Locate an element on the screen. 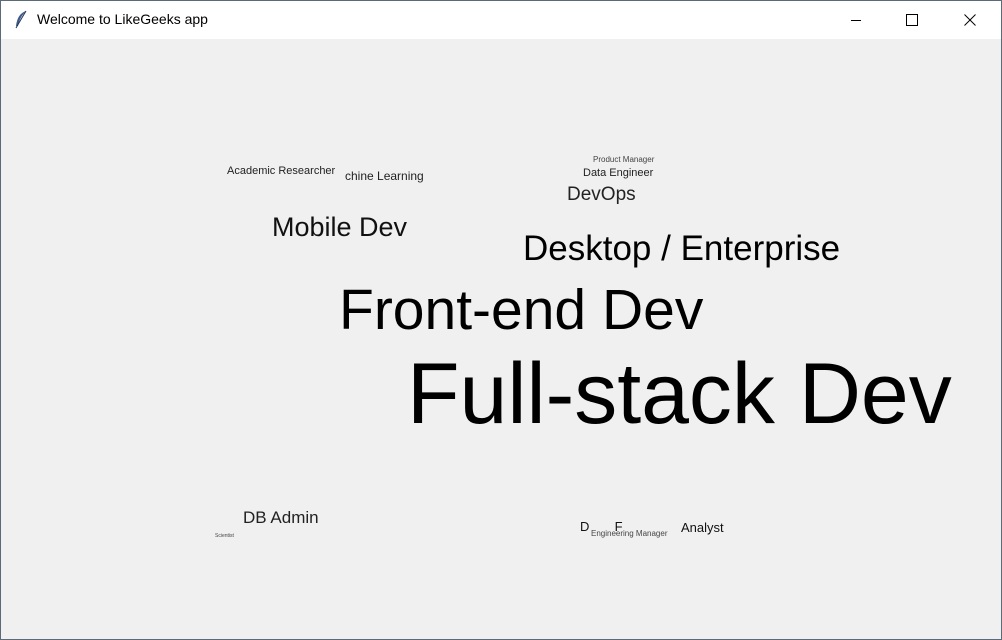  close-icon is located at coordinates (970, 20).